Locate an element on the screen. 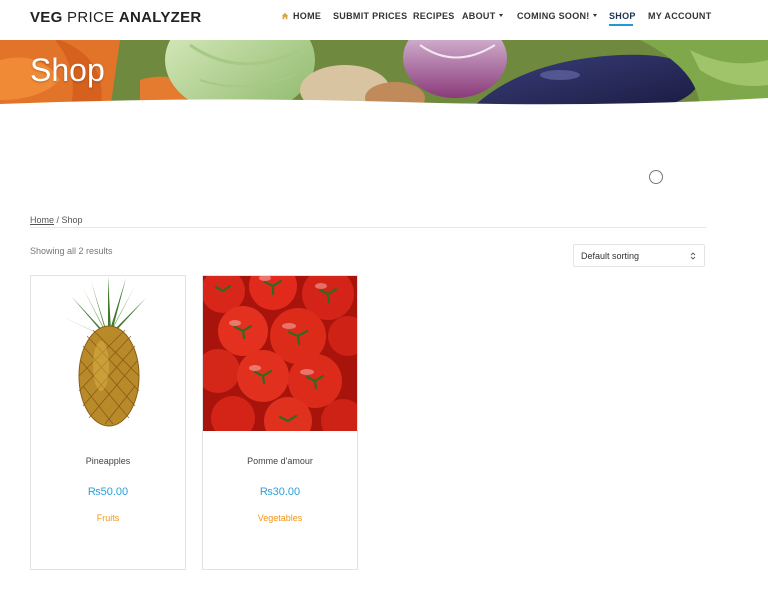 This screenshot has height=603, width=768. nav-item-shop: SHOP is located at coordinates (622, 16).